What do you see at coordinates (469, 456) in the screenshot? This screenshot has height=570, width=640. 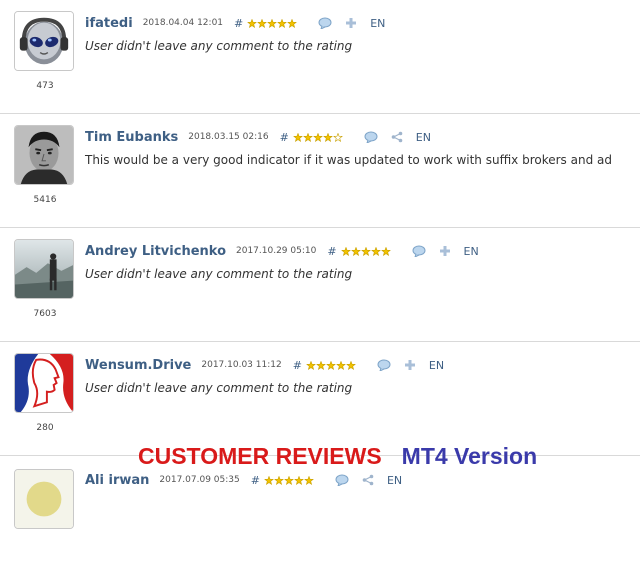 I see `banner-subtitle: MT4 Version` at bounding box center [469, 456].